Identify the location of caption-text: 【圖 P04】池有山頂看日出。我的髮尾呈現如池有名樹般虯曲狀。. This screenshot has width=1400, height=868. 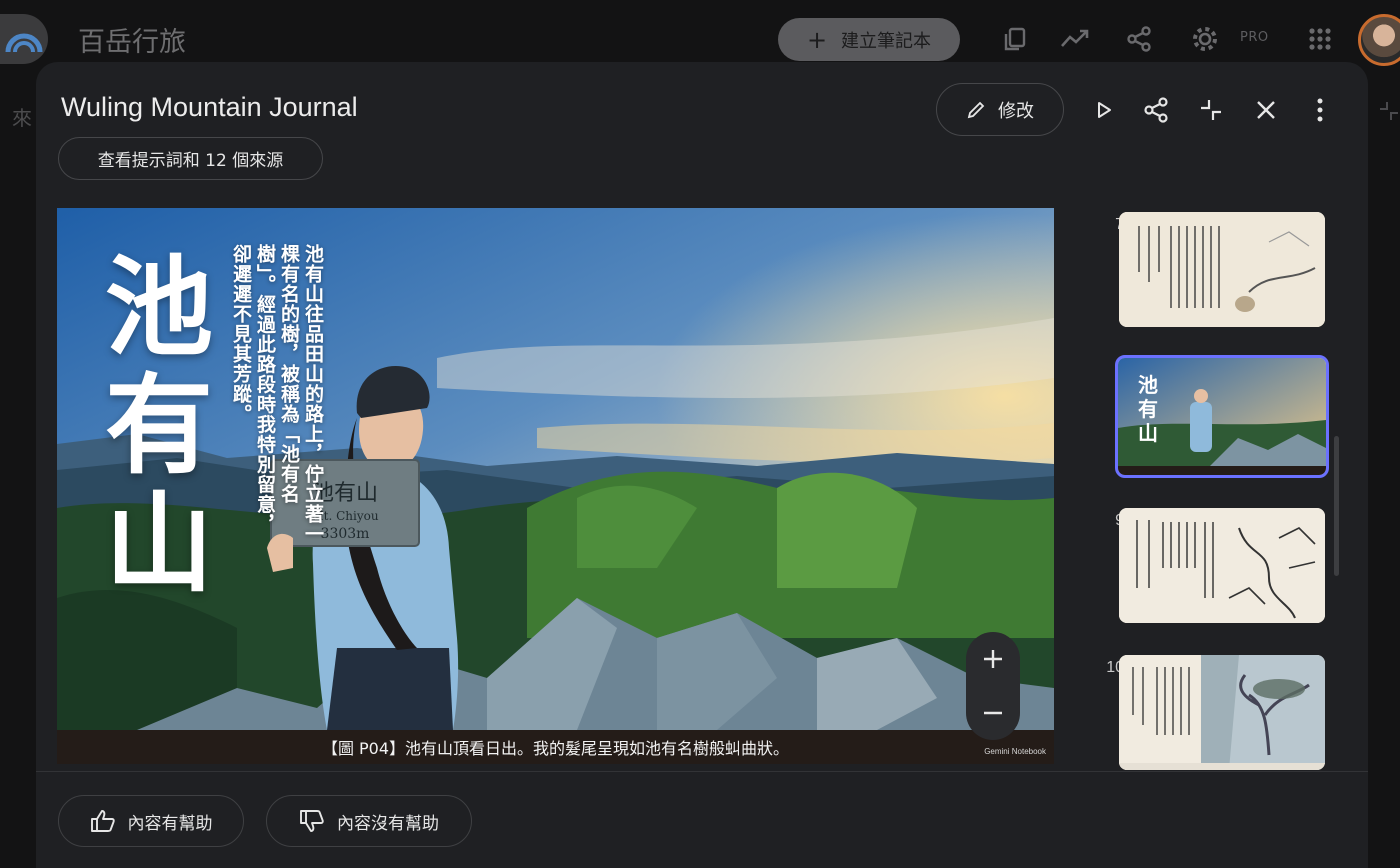
(555, 748).